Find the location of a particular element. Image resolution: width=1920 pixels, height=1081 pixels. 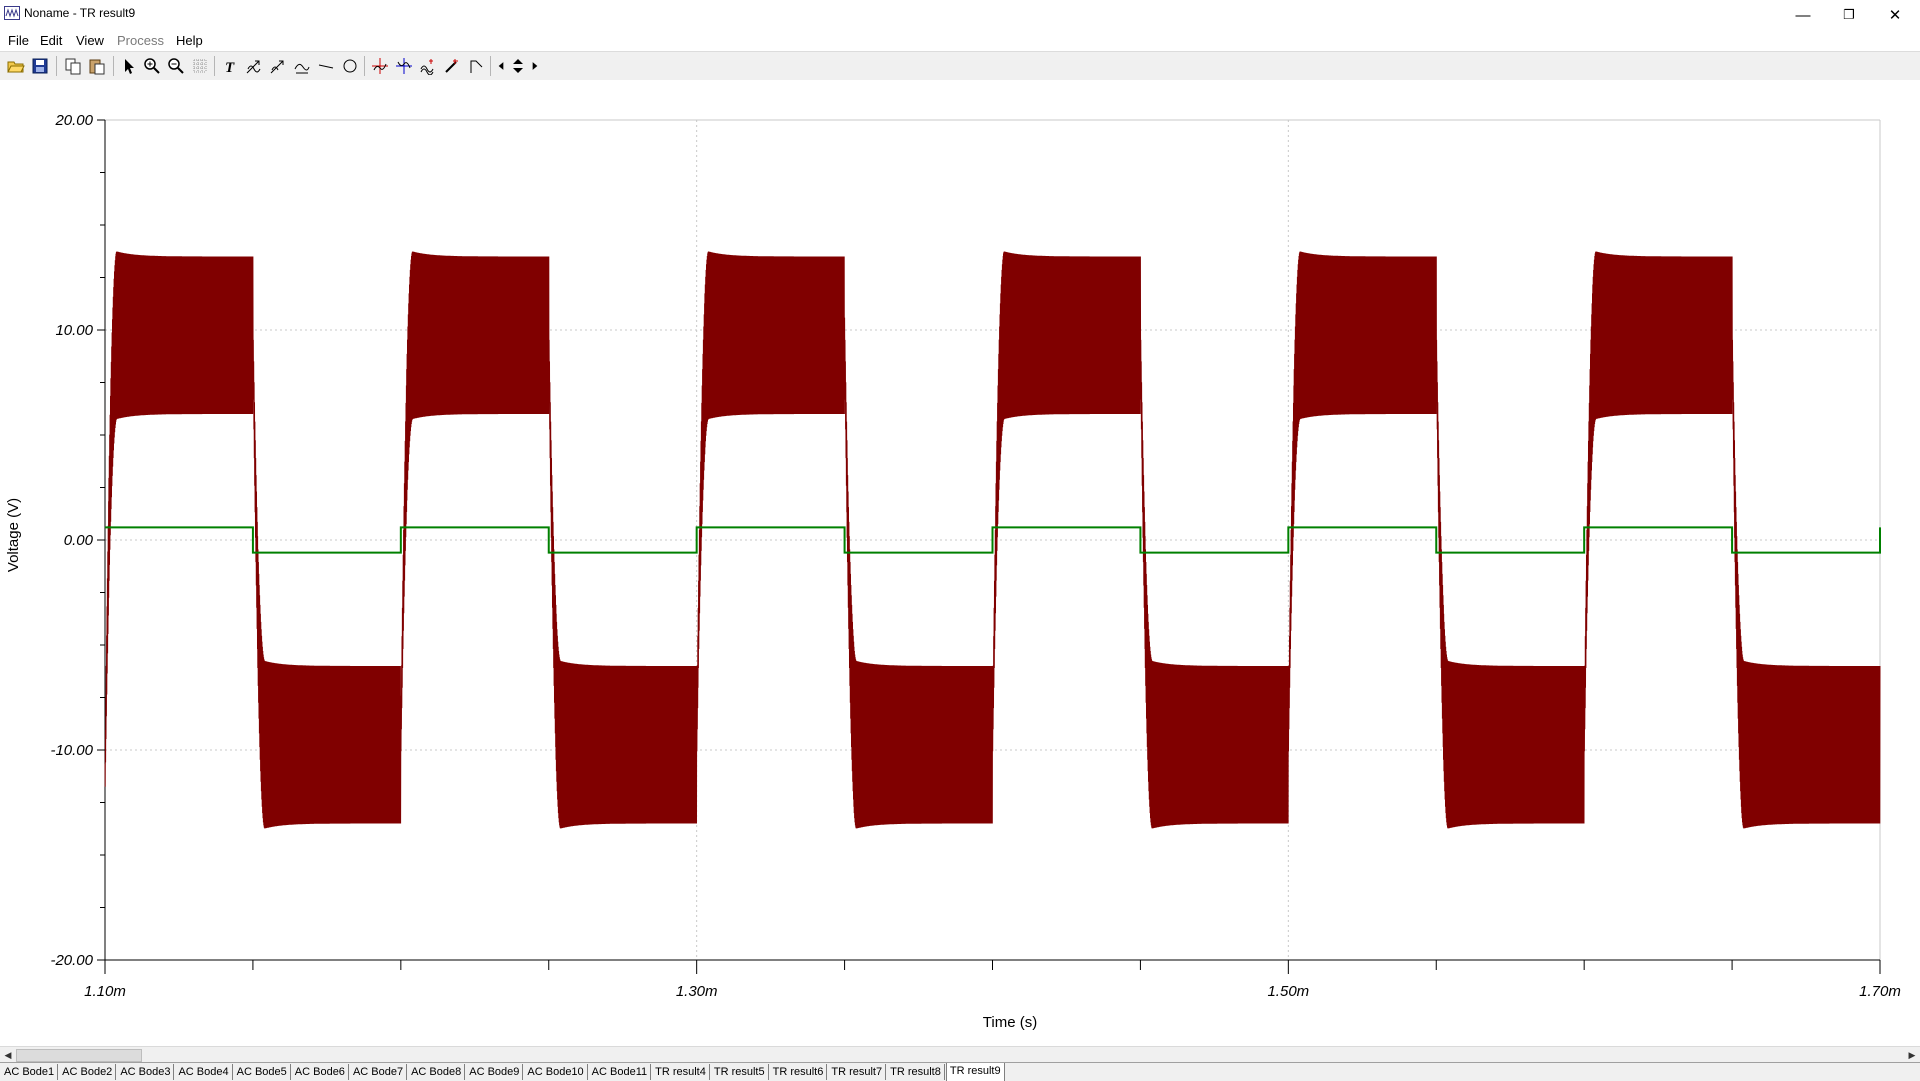

tab-tr-result7: TR result7 is located at coordinates (857, 1072).